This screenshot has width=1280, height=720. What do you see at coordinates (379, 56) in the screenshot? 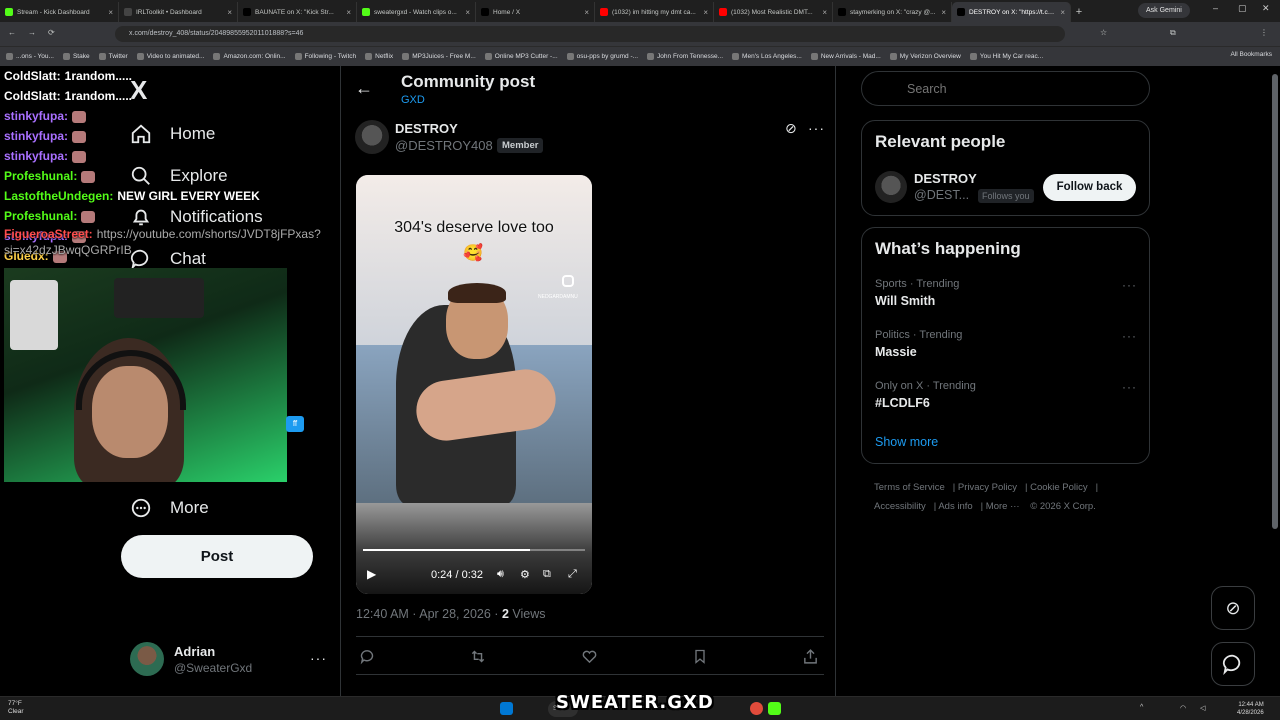
I see `bookmark-item: Netflix` at bounding box center [379, 56].